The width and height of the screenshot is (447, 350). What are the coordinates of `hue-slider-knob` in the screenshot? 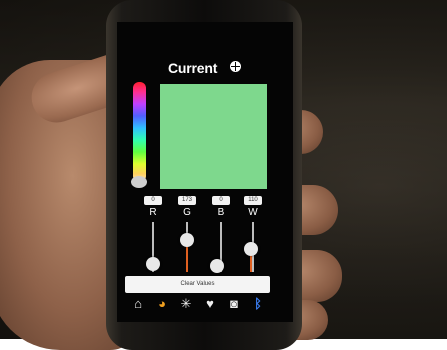 It's located at (139, 182).